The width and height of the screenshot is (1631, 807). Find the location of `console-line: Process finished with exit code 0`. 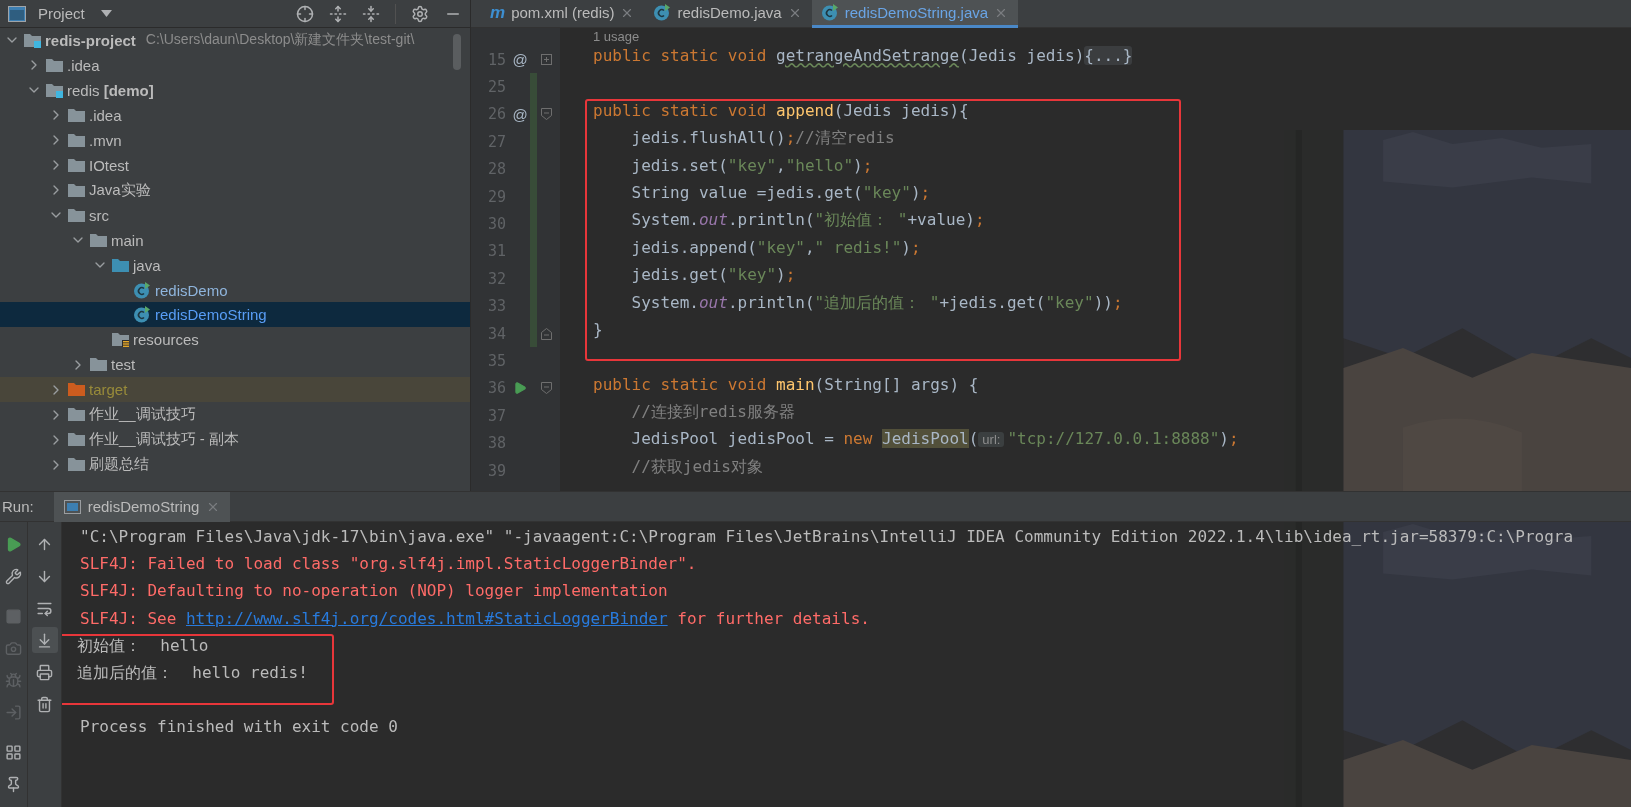

console-line: Process finished with exit code 0 is located at coordinates (239, 728).